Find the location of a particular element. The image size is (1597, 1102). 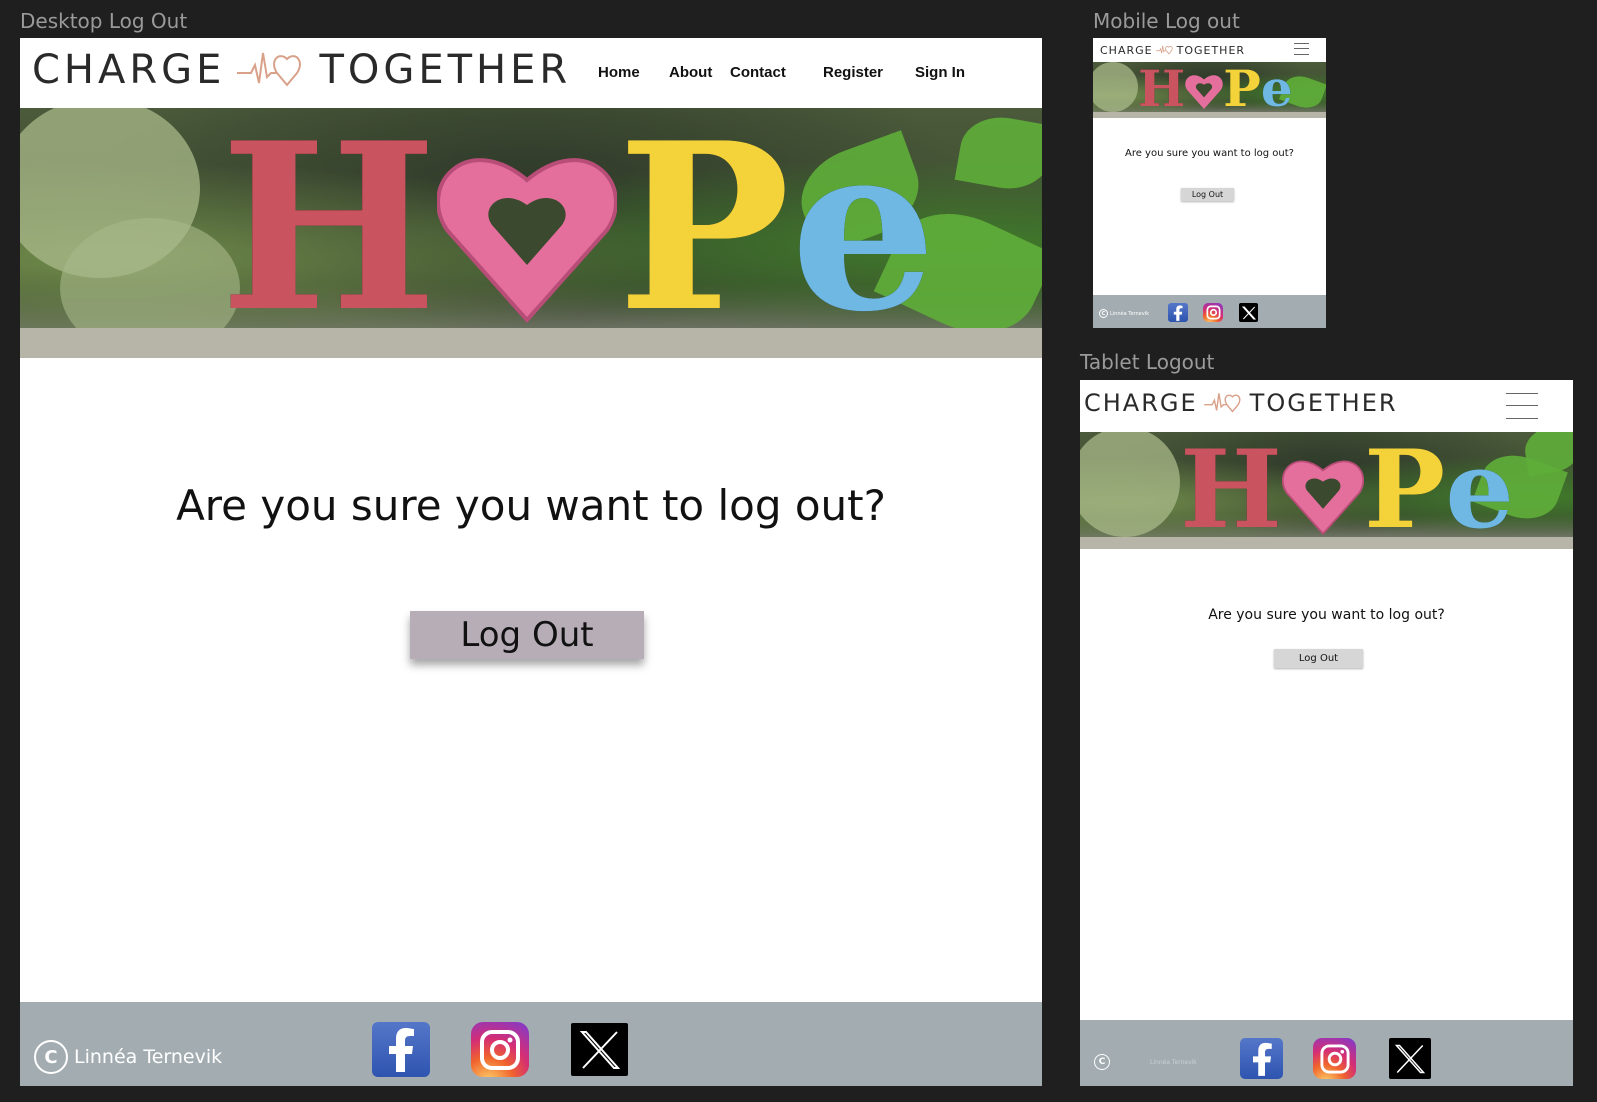

nav-register: Register is located at coordinates (853, 72).